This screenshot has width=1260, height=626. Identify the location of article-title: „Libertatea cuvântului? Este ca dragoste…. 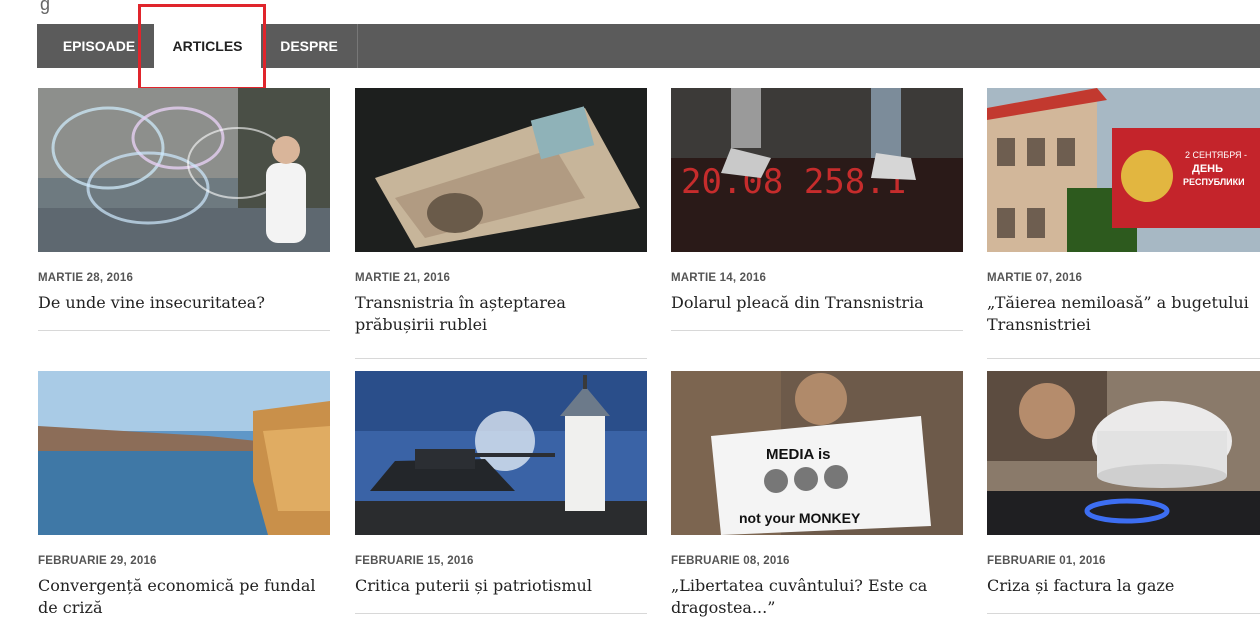
(817, 597).